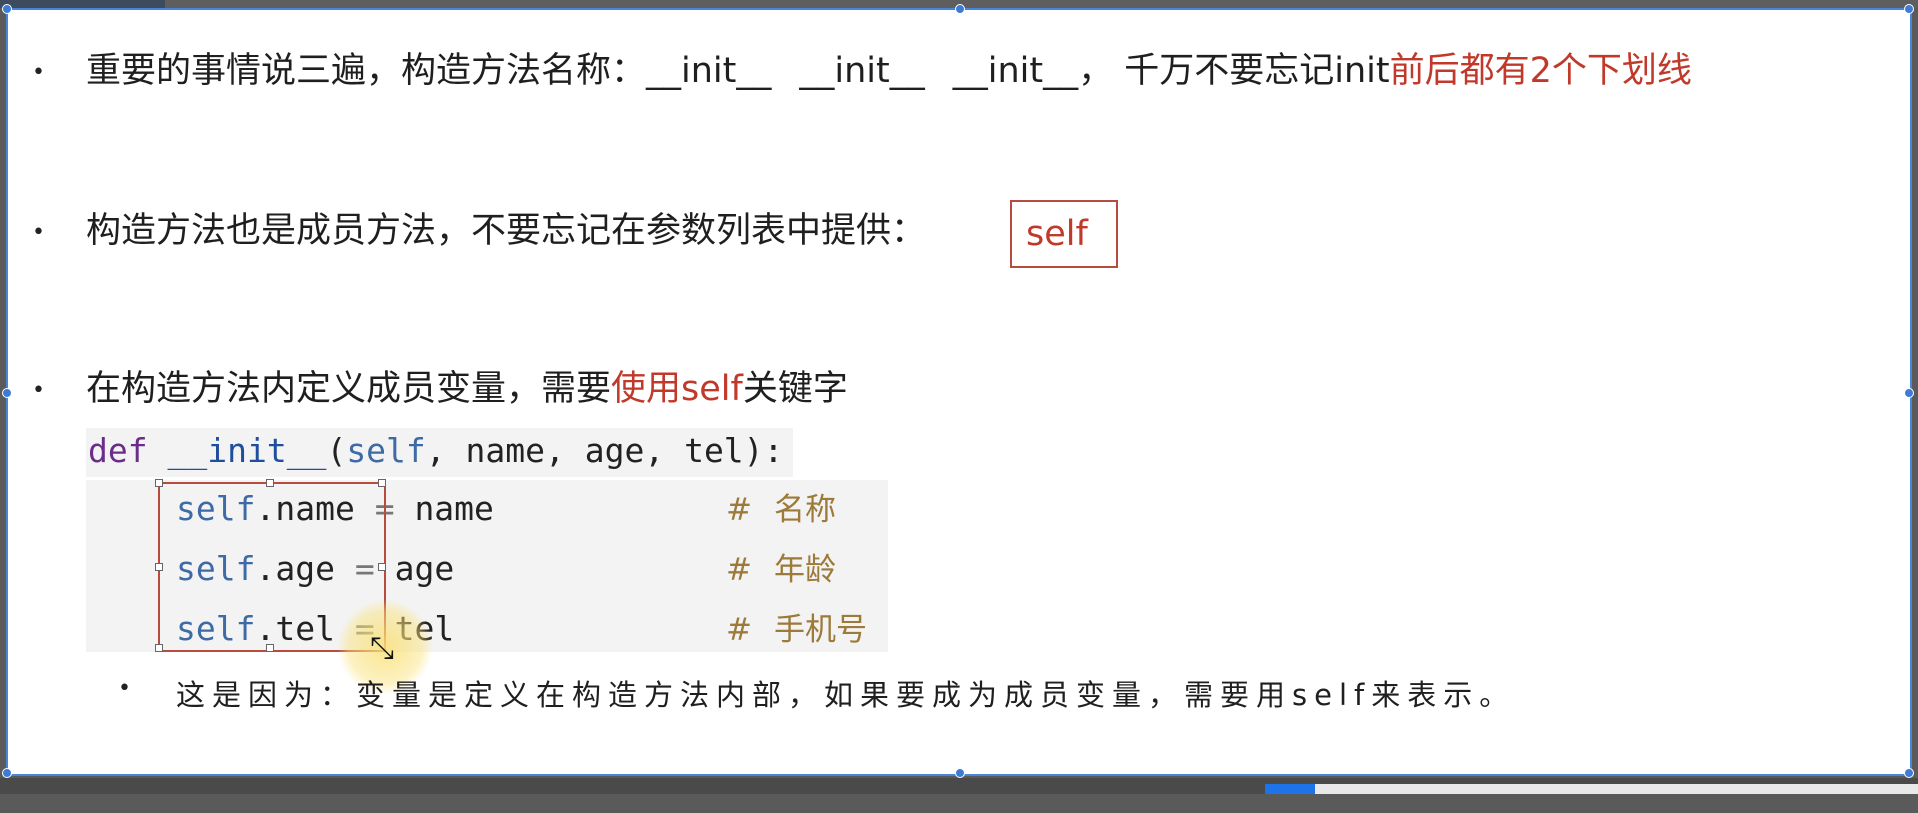 The height and width of the screenshot is (813, 1918). What do you see at coordinates (270, 648) in the screenshot?
I see `shape-handle-bottom-center` at bounding box center [270, 648].